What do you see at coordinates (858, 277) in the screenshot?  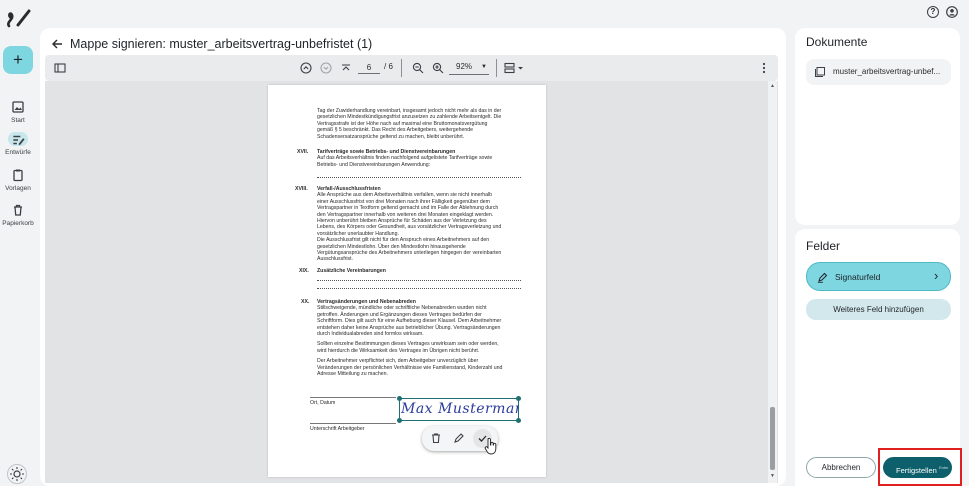 I see `signature-field-label: Signaturfeld` at bounding box center [858, 277].